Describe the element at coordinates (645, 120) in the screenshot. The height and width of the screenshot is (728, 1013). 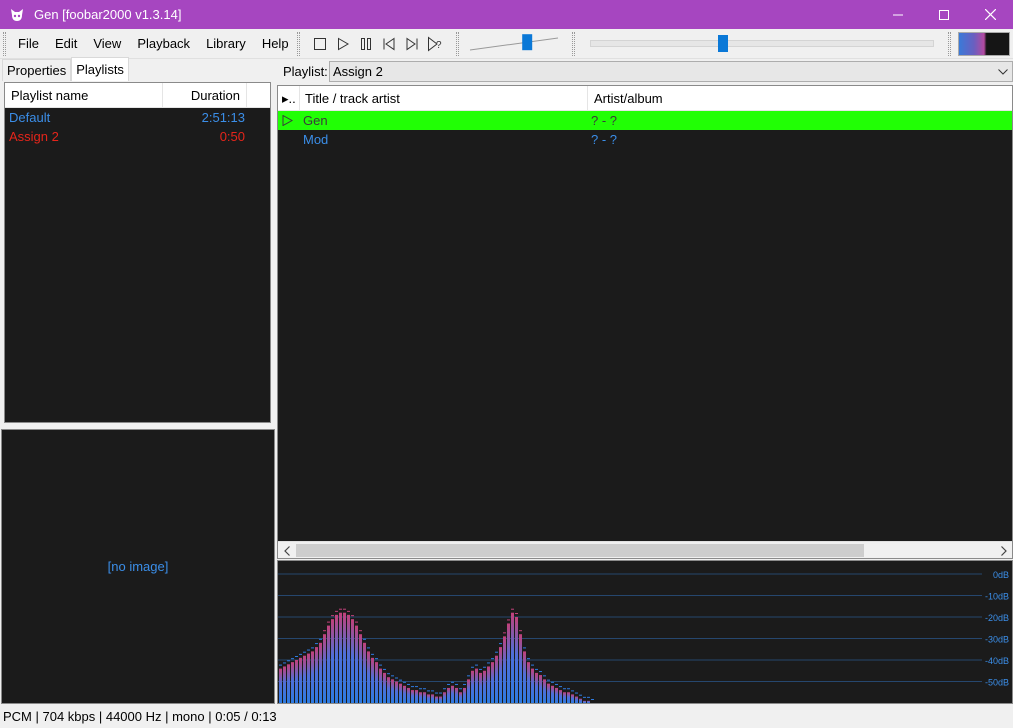
I see `track-row: Gen ? - ?` at that location.